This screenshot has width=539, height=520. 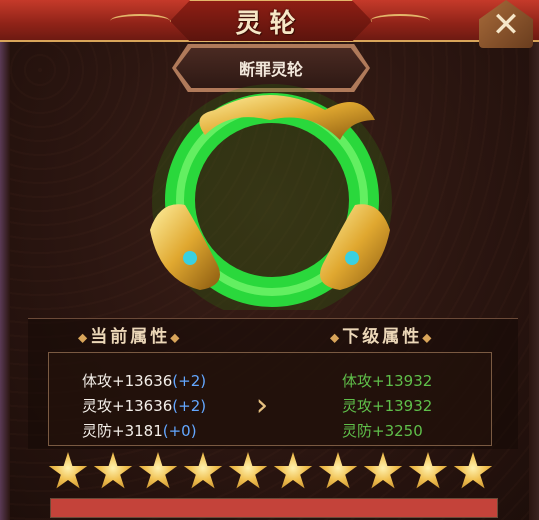 I want to click on item-name: 断罪灵轮, so click(x=270, y=69).